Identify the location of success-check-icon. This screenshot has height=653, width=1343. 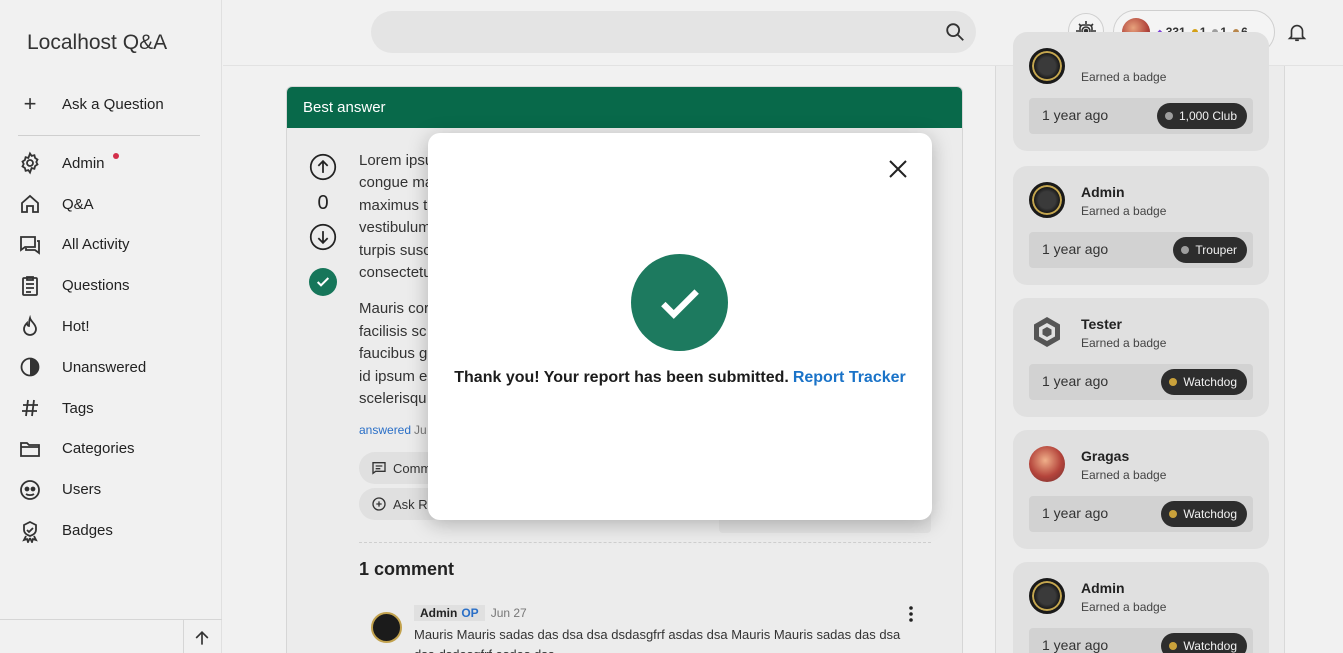
(679, 302).